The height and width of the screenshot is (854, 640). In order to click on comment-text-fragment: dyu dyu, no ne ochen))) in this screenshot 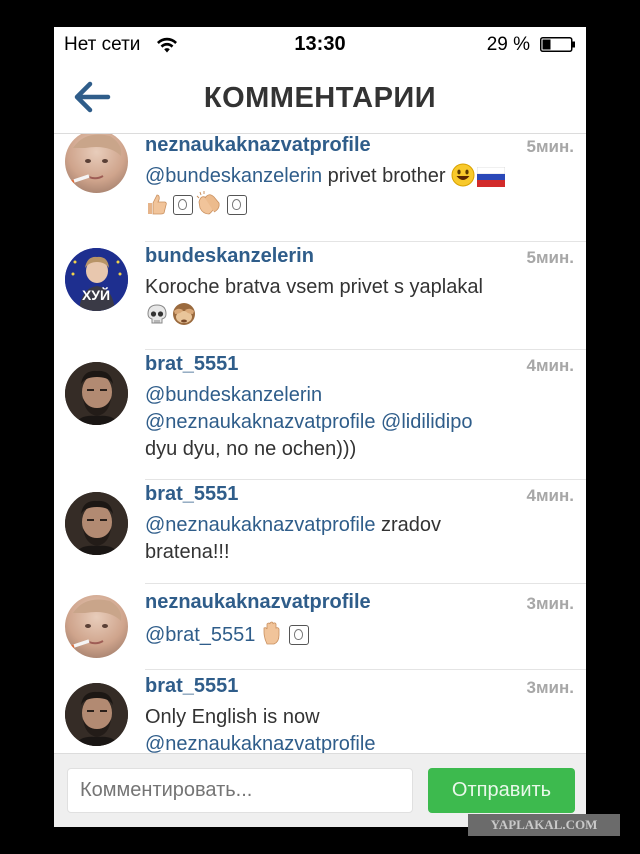, I will do `click(251, 449)`.